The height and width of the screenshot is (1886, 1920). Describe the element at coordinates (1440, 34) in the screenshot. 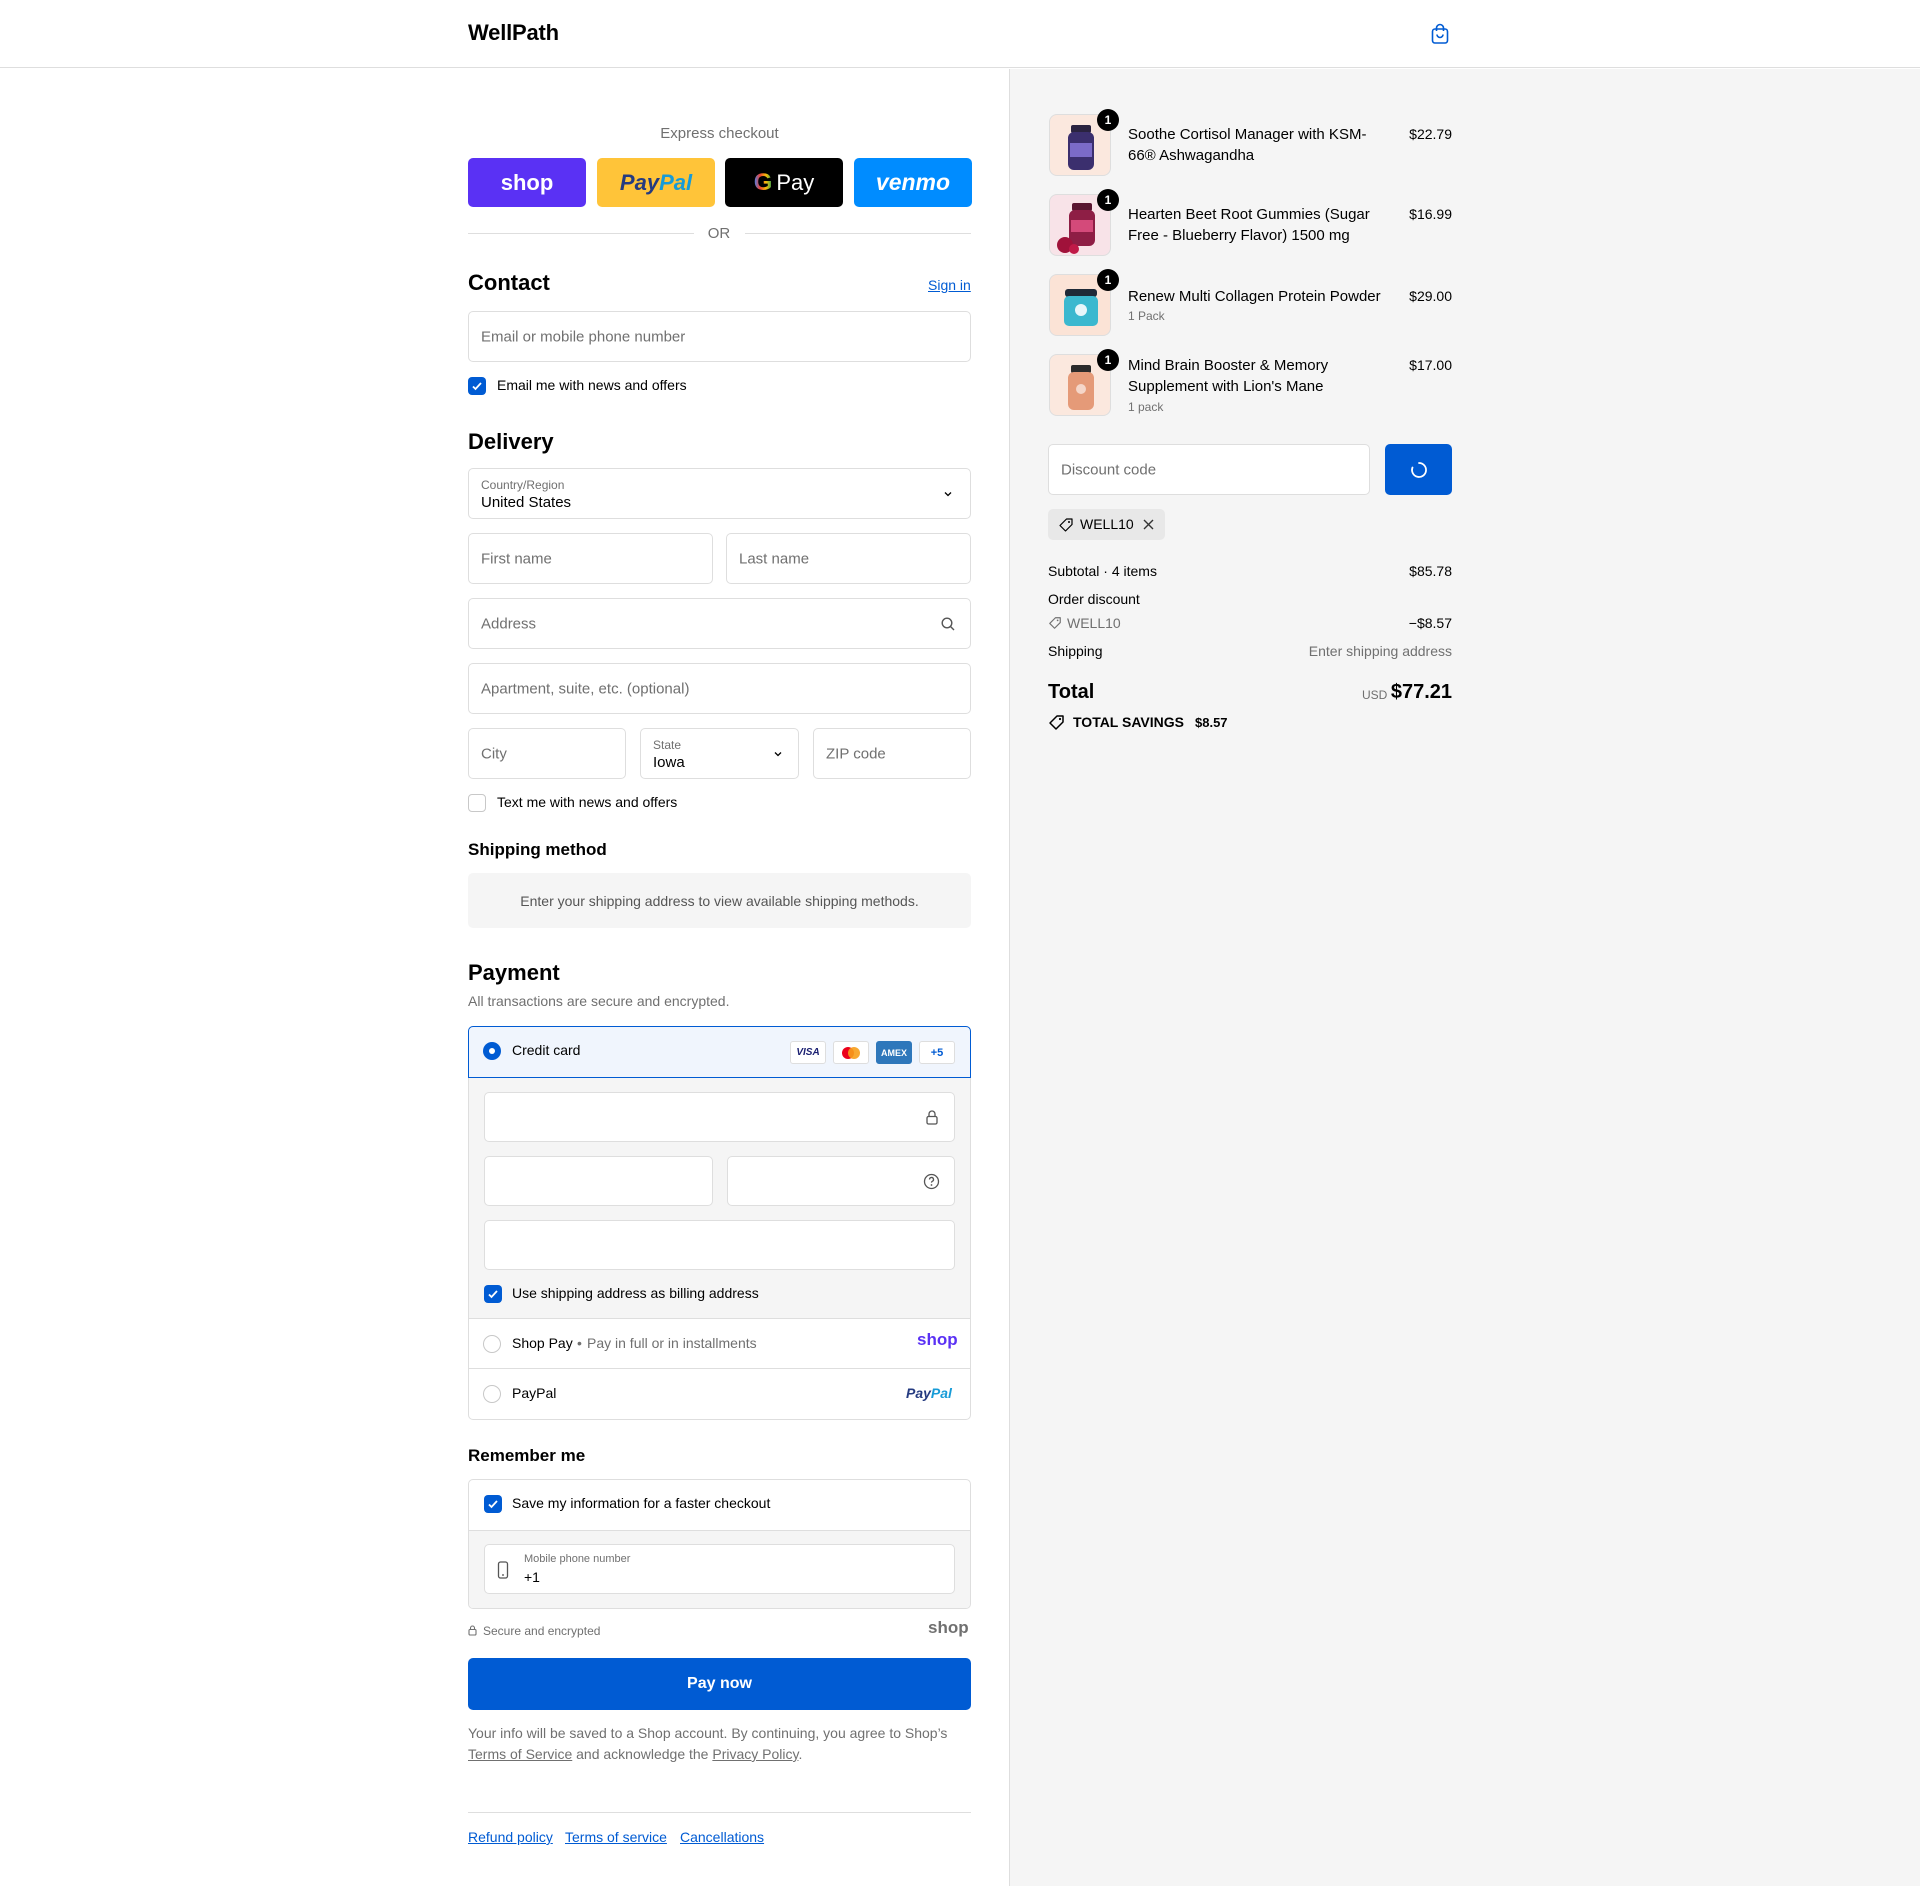

I see `shopping-bag-icon` at that location.